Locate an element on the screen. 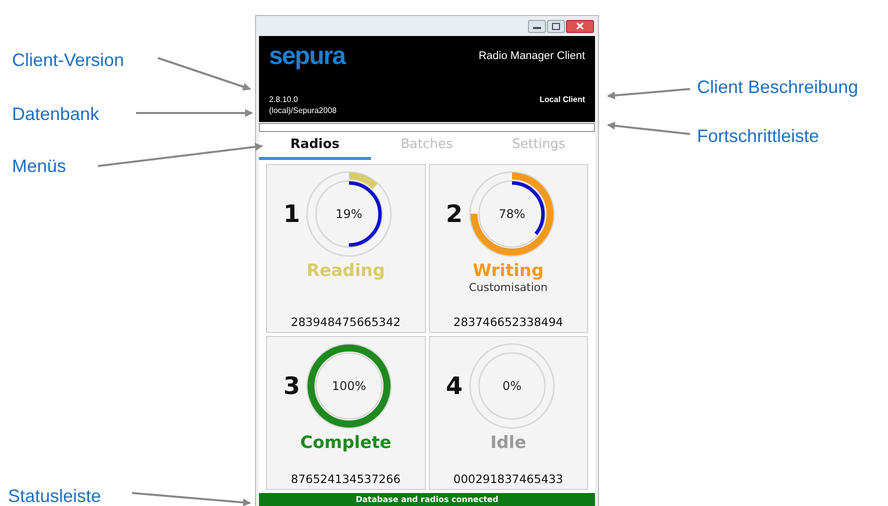  minimize-button is located at coordinates (537, 26).